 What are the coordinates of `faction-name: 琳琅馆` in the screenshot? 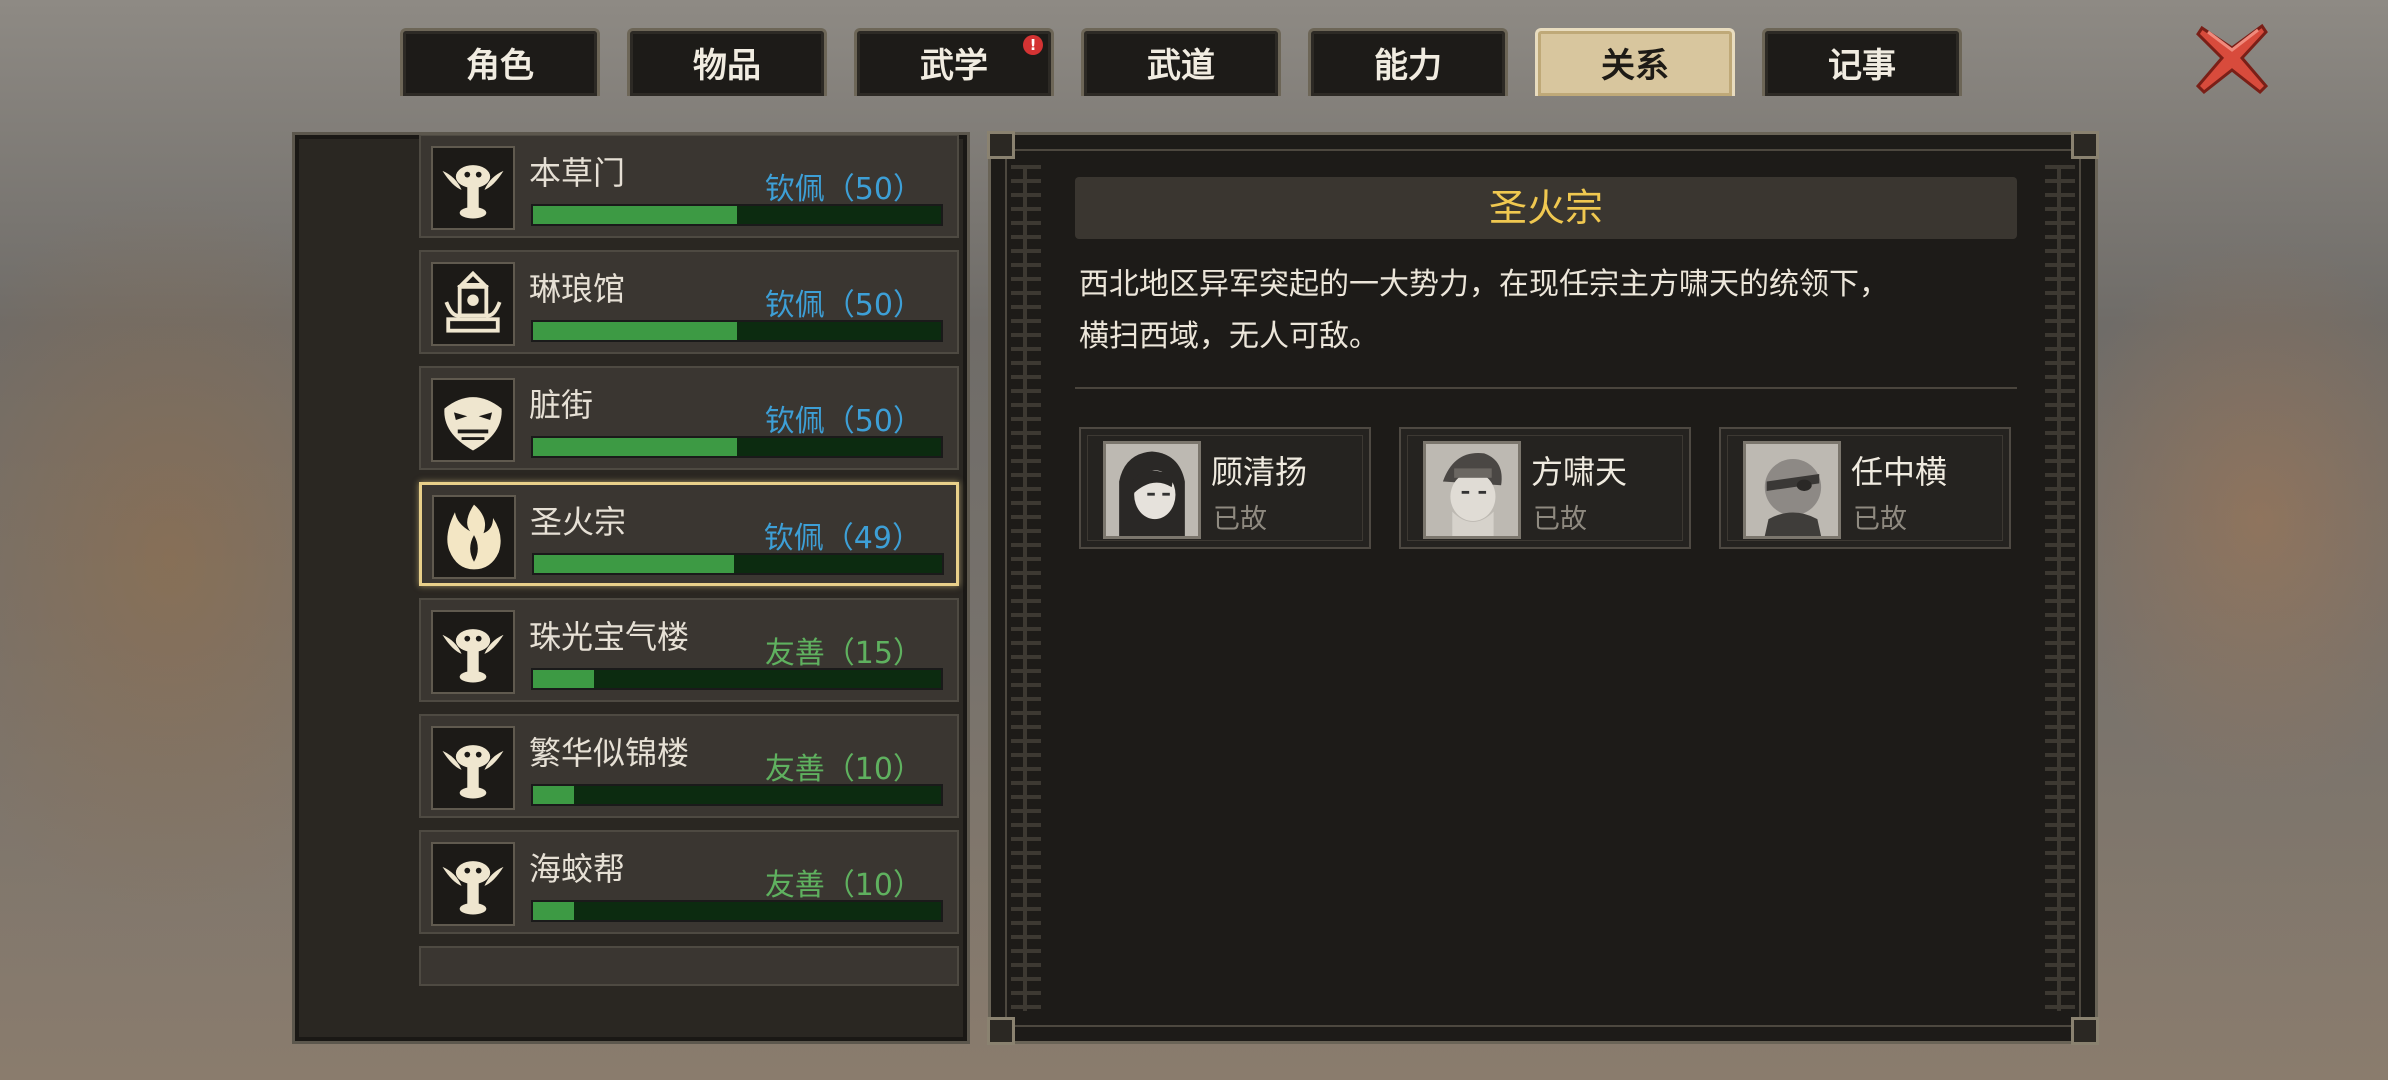 It's located at (577, 289).